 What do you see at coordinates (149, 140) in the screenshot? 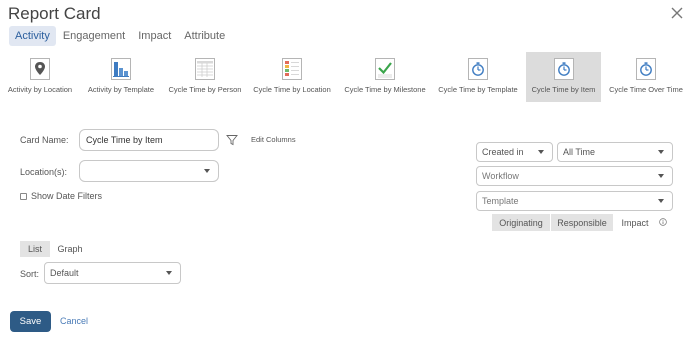
I see `card-name-input: Cycle Time by Item` at bounding box center [149, 140].